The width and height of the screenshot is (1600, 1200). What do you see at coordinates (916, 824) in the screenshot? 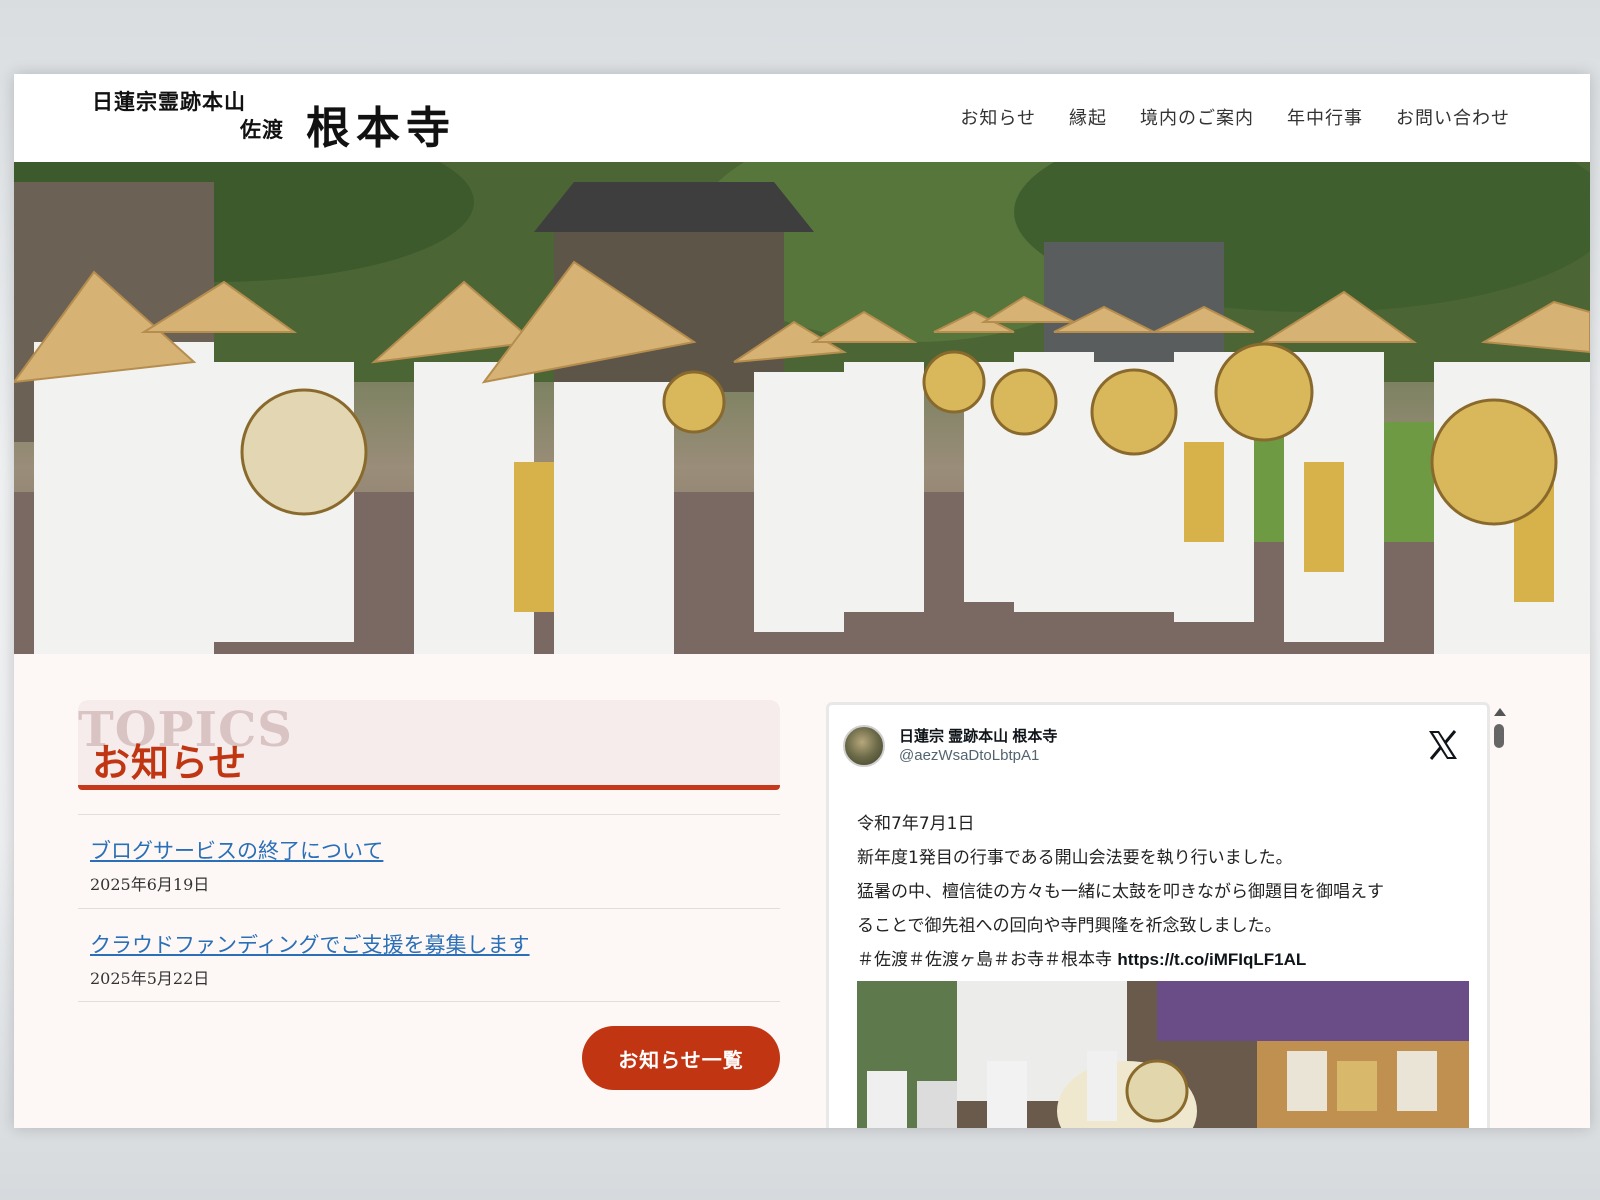
I see `tweet-line: 令和7年7月1日` at bounding box center [916, 824].